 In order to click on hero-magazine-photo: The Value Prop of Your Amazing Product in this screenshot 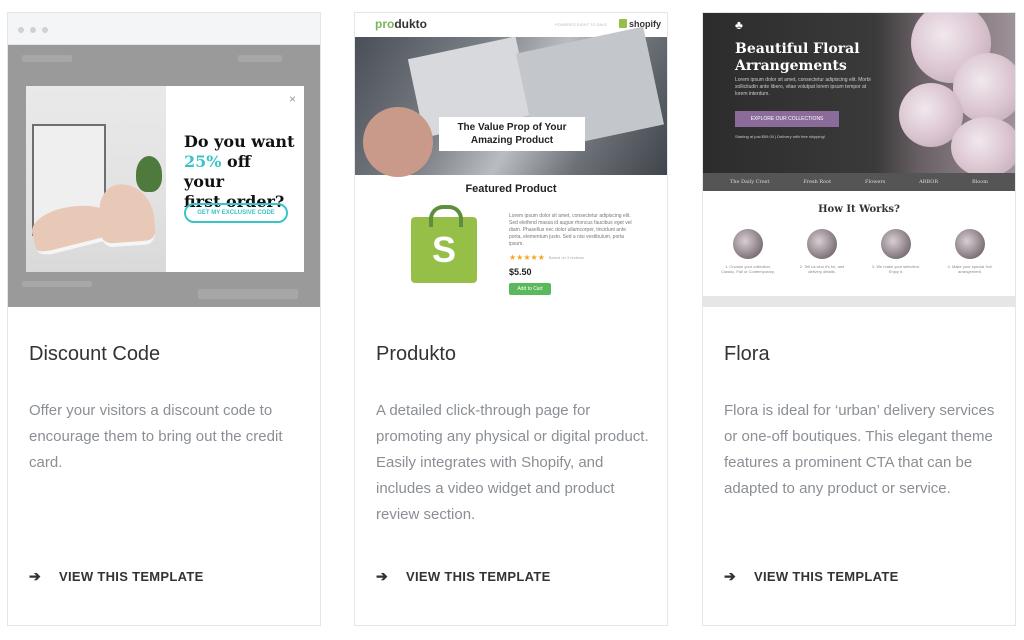, I will do `click(511, 101)`.